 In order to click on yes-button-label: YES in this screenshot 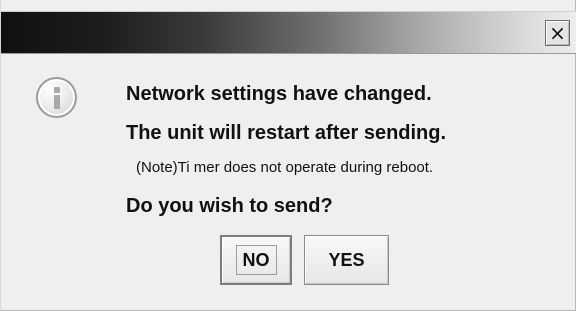, I will do `click(346, 259)`.